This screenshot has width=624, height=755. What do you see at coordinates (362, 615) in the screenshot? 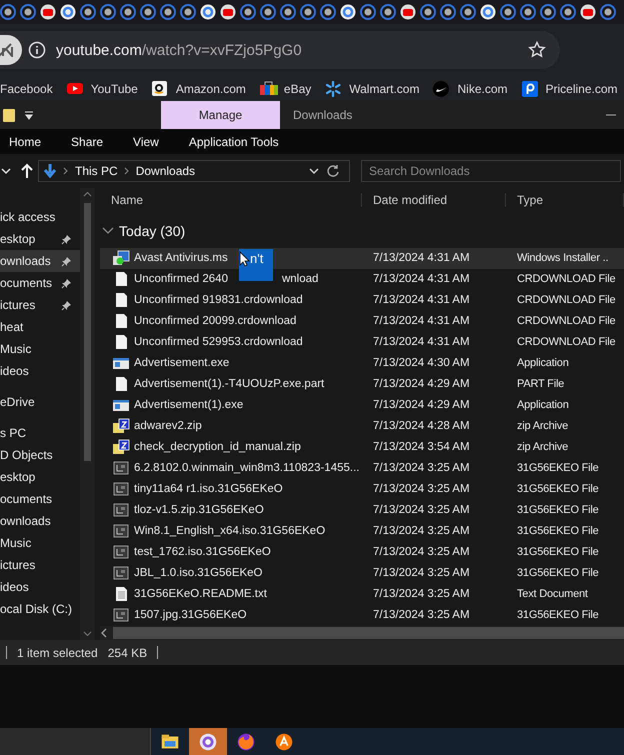
I see `file-row: 1507.jpg.31G56EKeO 7/13/2024 3:25 AM 31G56EKEO File` at bounding box center [362, 615].